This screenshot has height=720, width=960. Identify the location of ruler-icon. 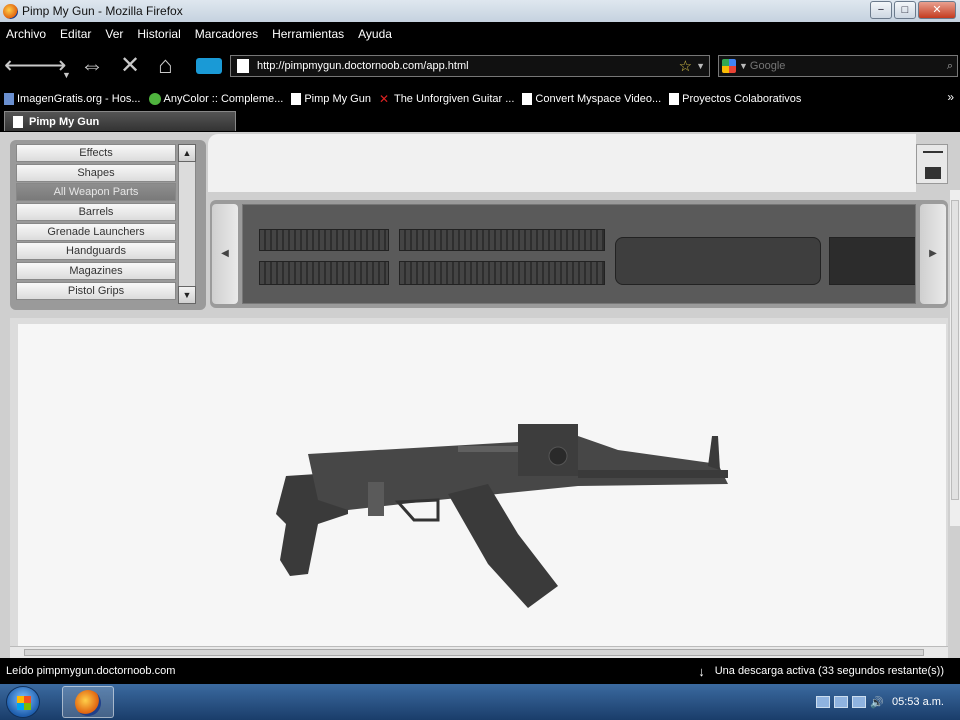
(933, 155).